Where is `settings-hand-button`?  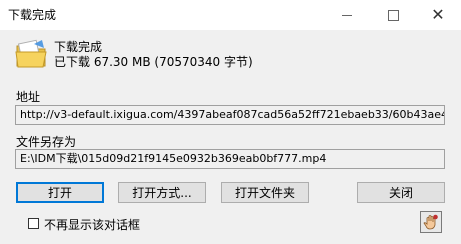
settings-hand-button is located at coordinates (431, 222).